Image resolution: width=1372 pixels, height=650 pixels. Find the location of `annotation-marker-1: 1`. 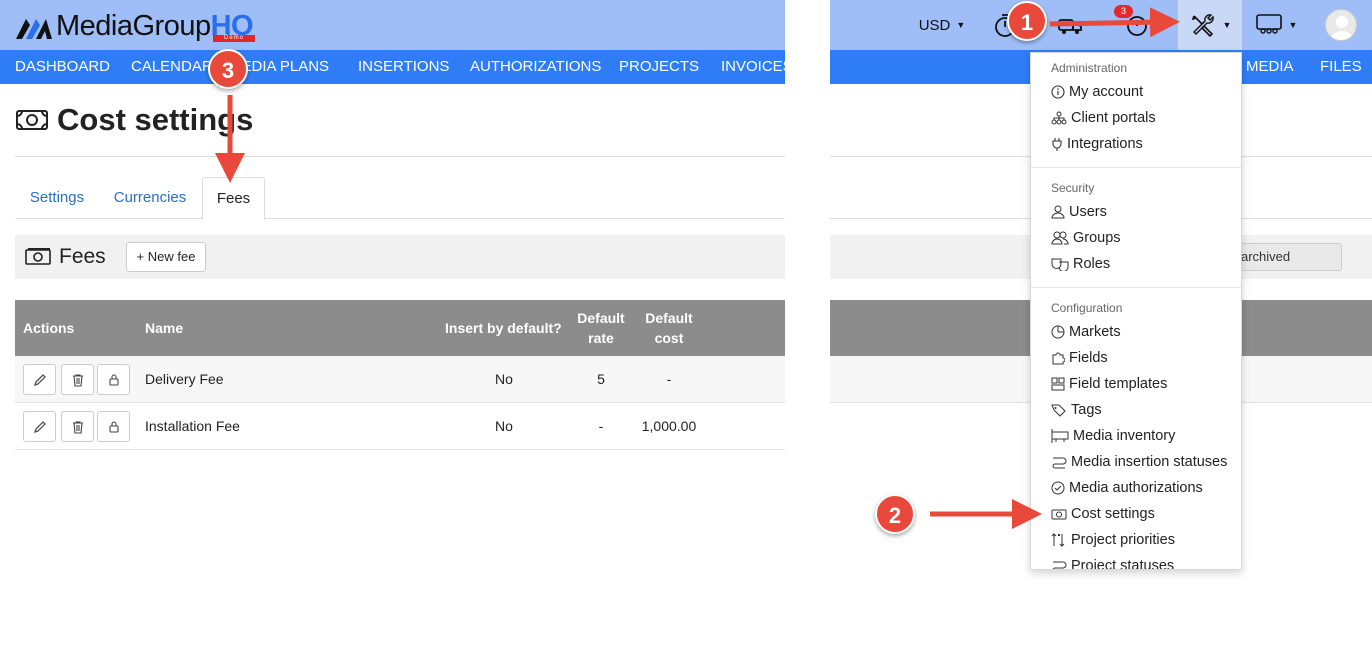

annotation-marker-1: 1 is located at coordinates (1027, 21).